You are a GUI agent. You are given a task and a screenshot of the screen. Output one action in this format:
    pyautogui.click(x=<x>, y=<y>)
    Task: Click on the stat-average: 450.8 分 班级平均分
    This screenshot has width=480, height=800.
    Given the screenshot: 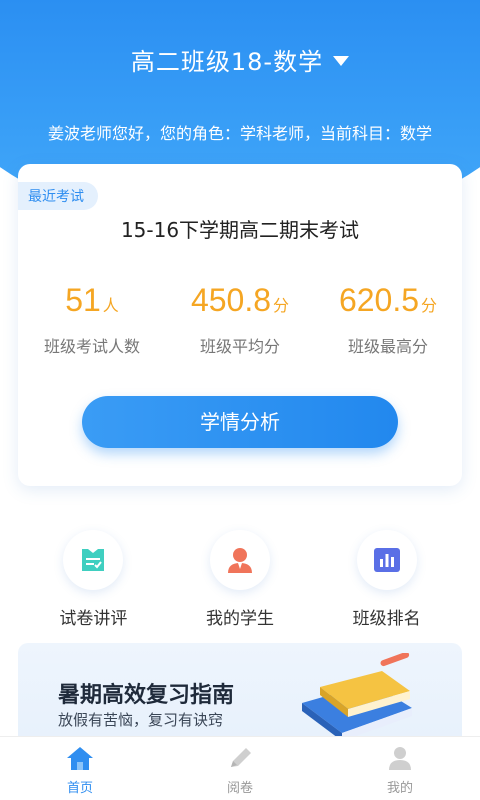 What is the action you would take?
    pyautogui.click(x=240, y=319)
    